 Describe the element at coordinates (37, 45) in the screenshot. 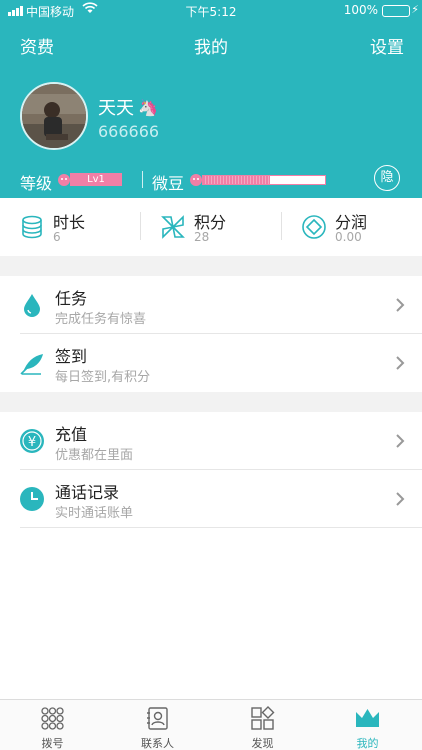

I see `tariff-button: 资费` at that location.